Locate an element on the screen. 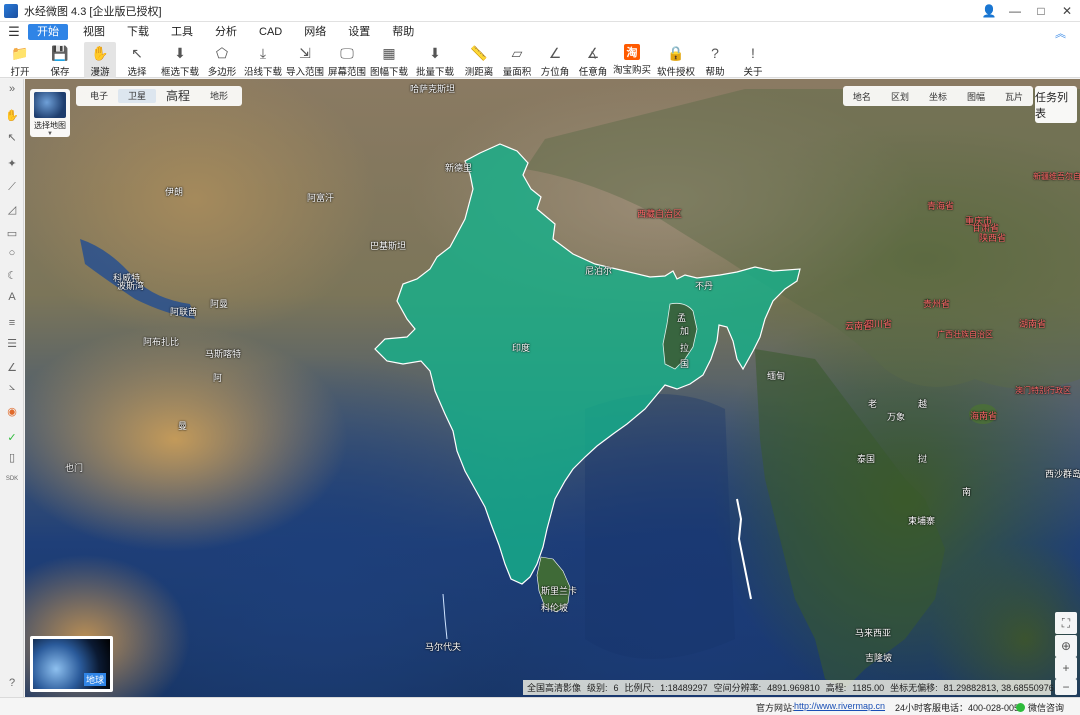  tool-cursor: ↖ 选择 is located at coordinates (137, 60).